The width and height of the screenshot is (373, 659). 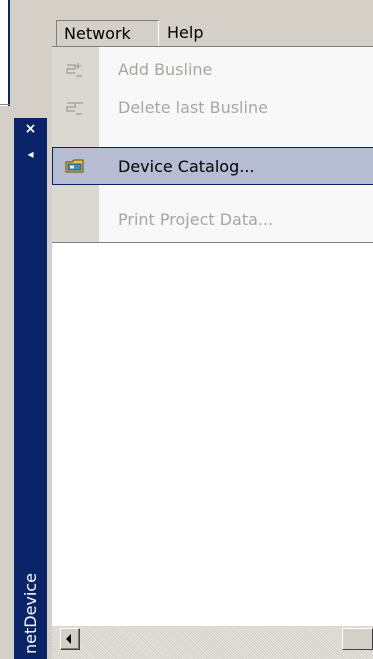 I want to click on horizontal-scrollbar, so click(x=212, y=642).